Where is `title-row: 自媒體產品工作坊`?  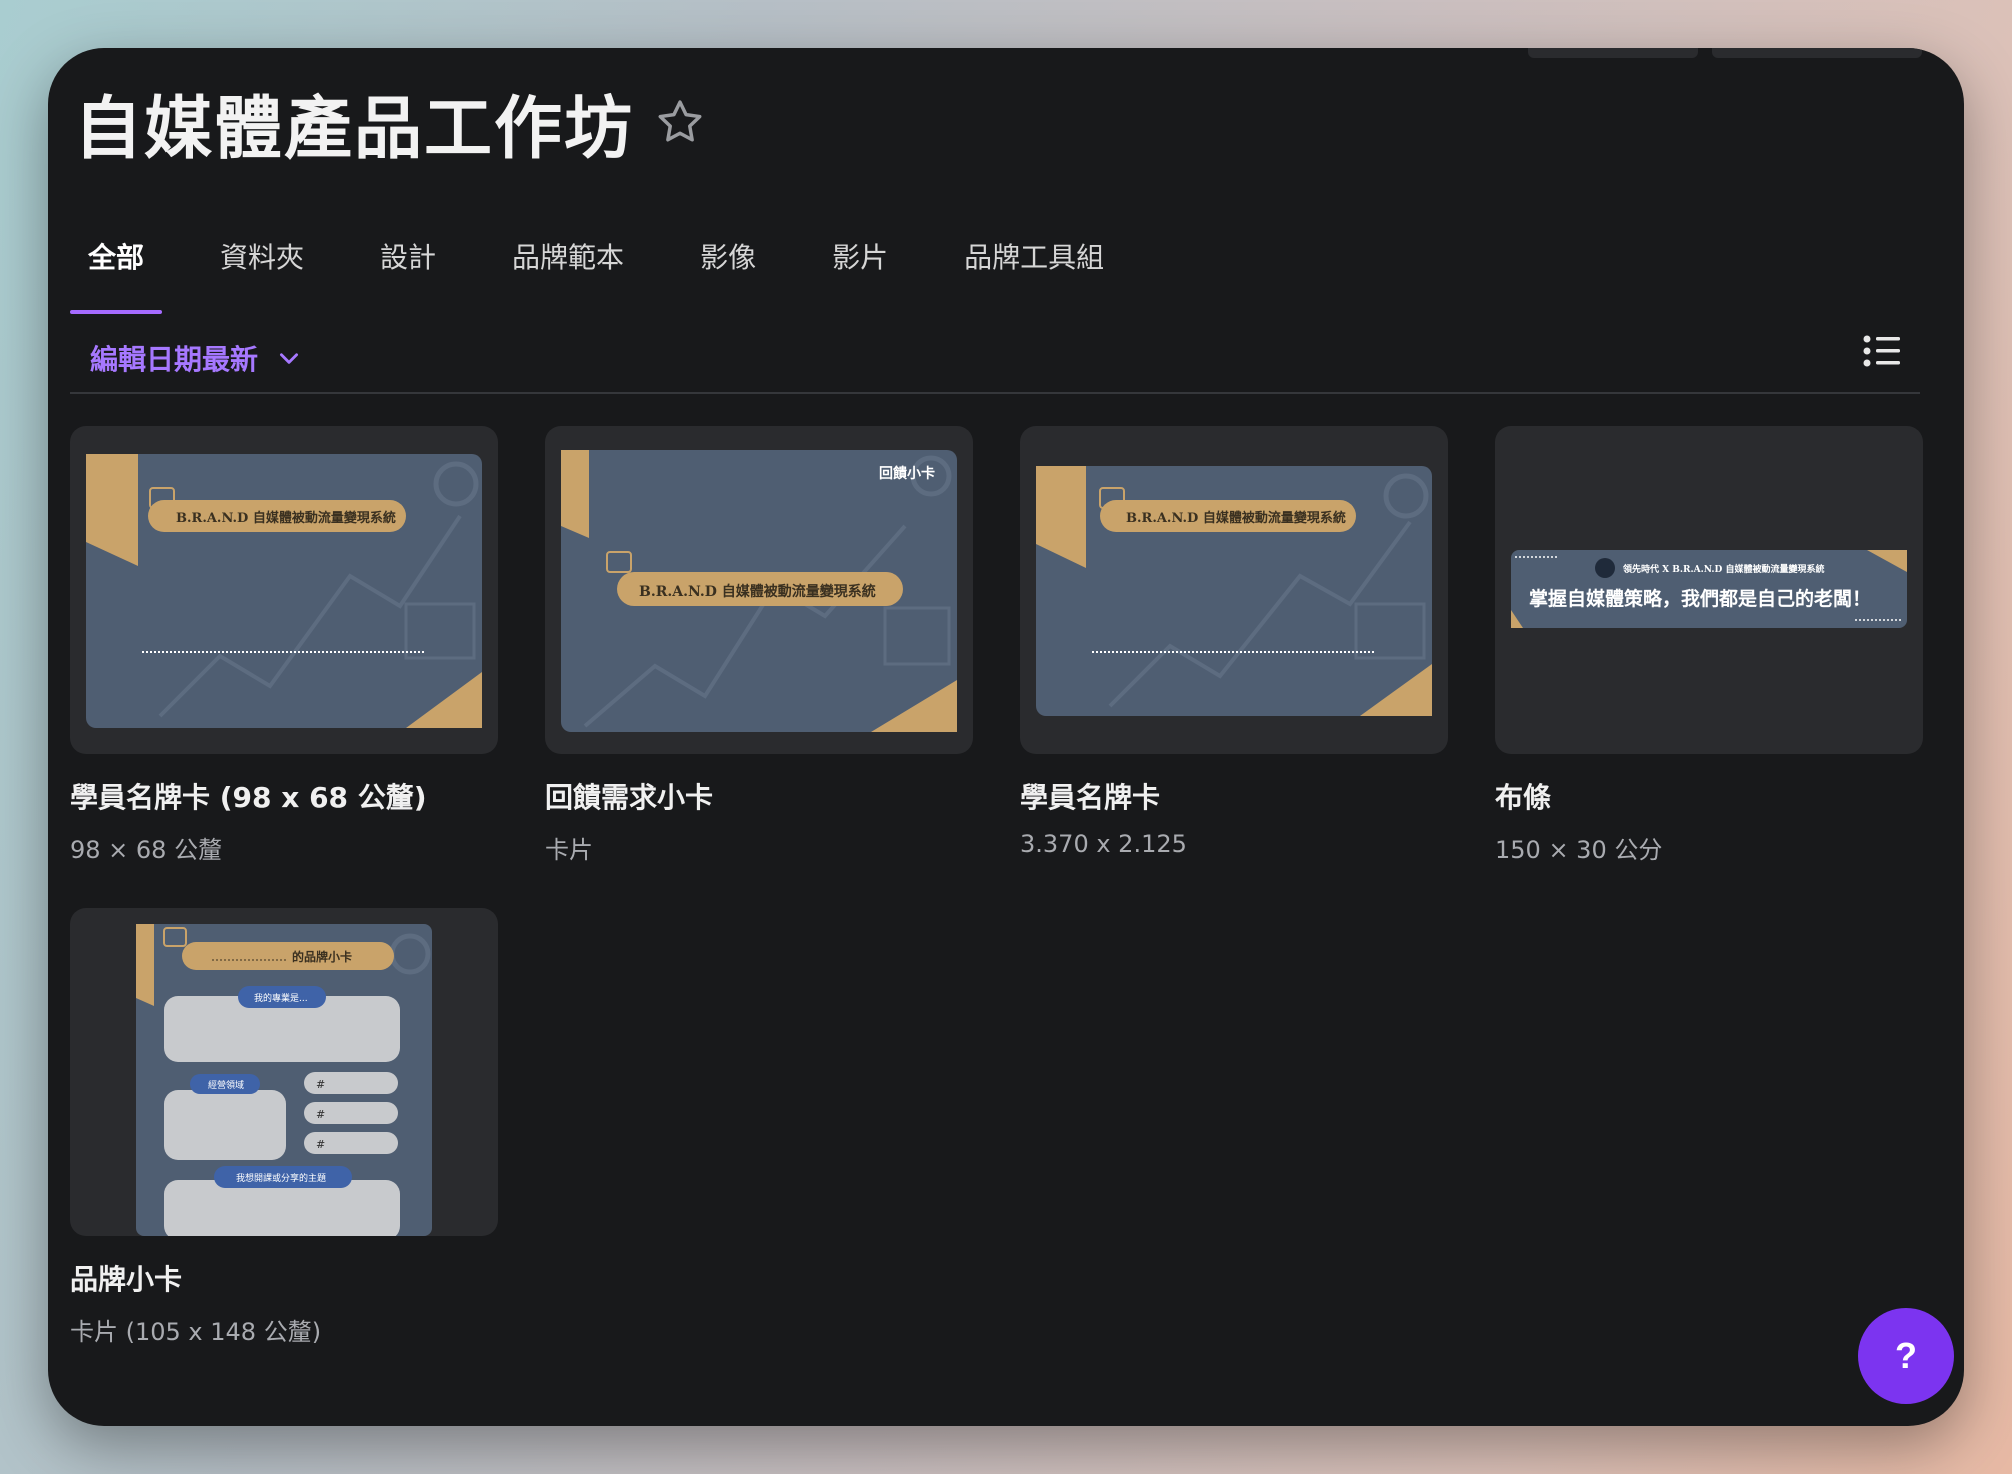
title-row: 自媒體產品工作坊 is located at coordinates (390, 122).